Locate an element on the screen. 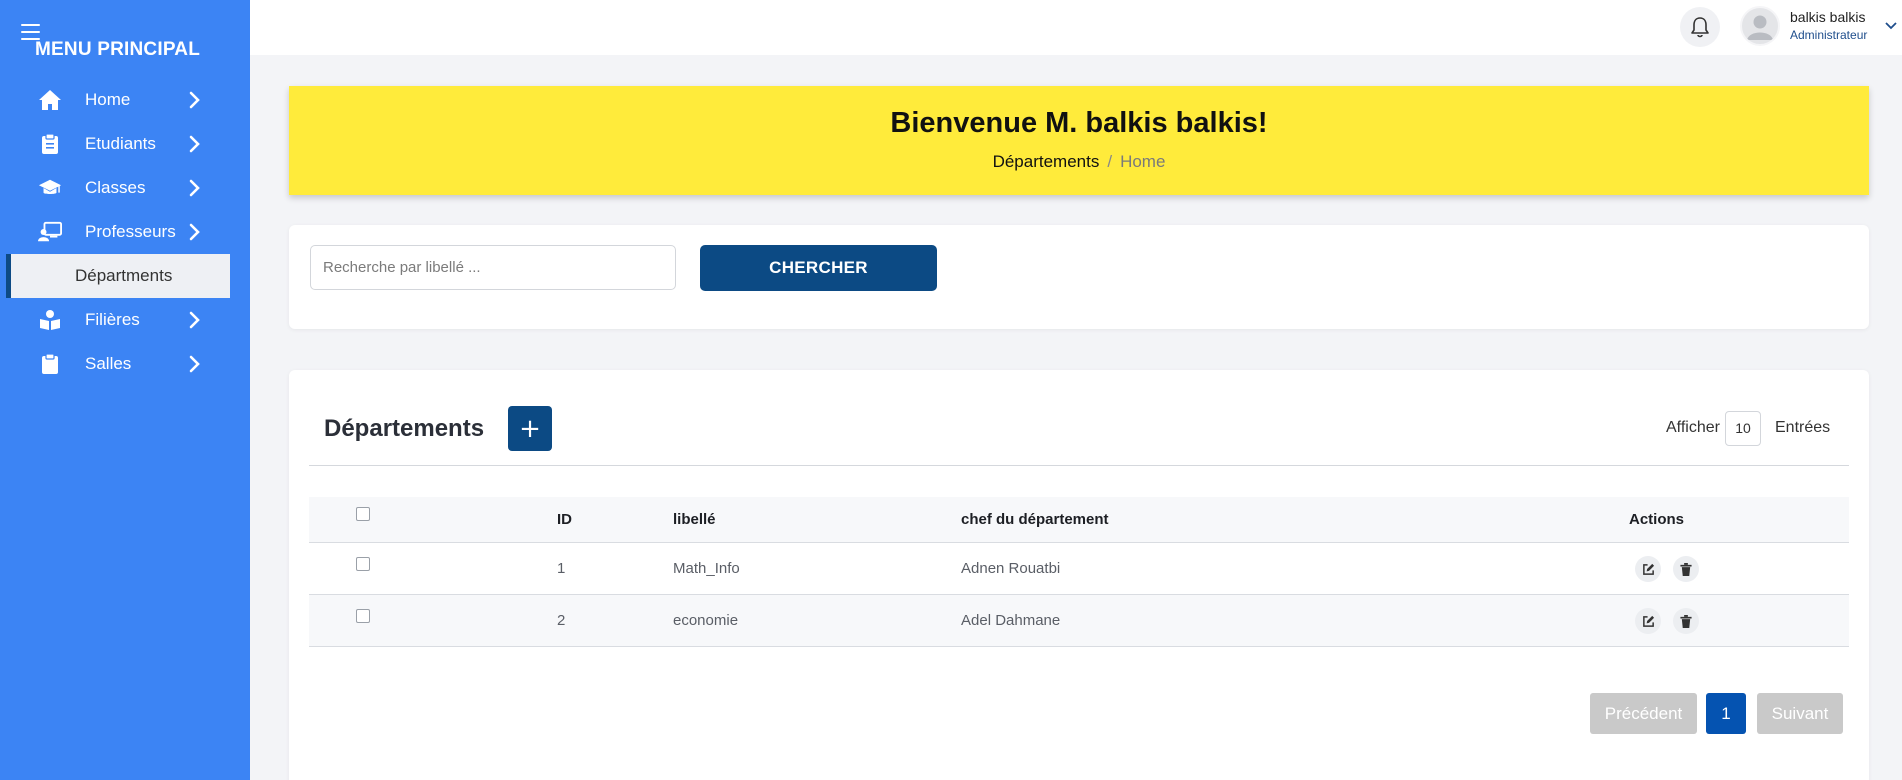 The image size is (1902, 780). page-size-label: Afficher is located at coordinates (1693, 427).